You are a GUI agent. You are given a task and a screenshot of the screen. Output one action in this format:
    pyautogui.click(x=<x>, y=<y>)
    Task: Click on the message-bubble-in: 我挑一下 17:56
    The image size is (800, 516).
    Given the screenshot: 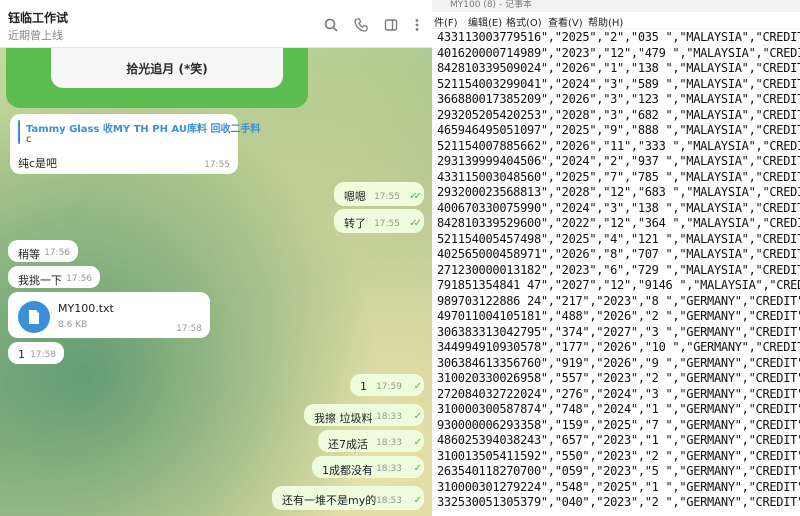 What is the action you would take?
    pyautogui.click(x=54, y=277)
    